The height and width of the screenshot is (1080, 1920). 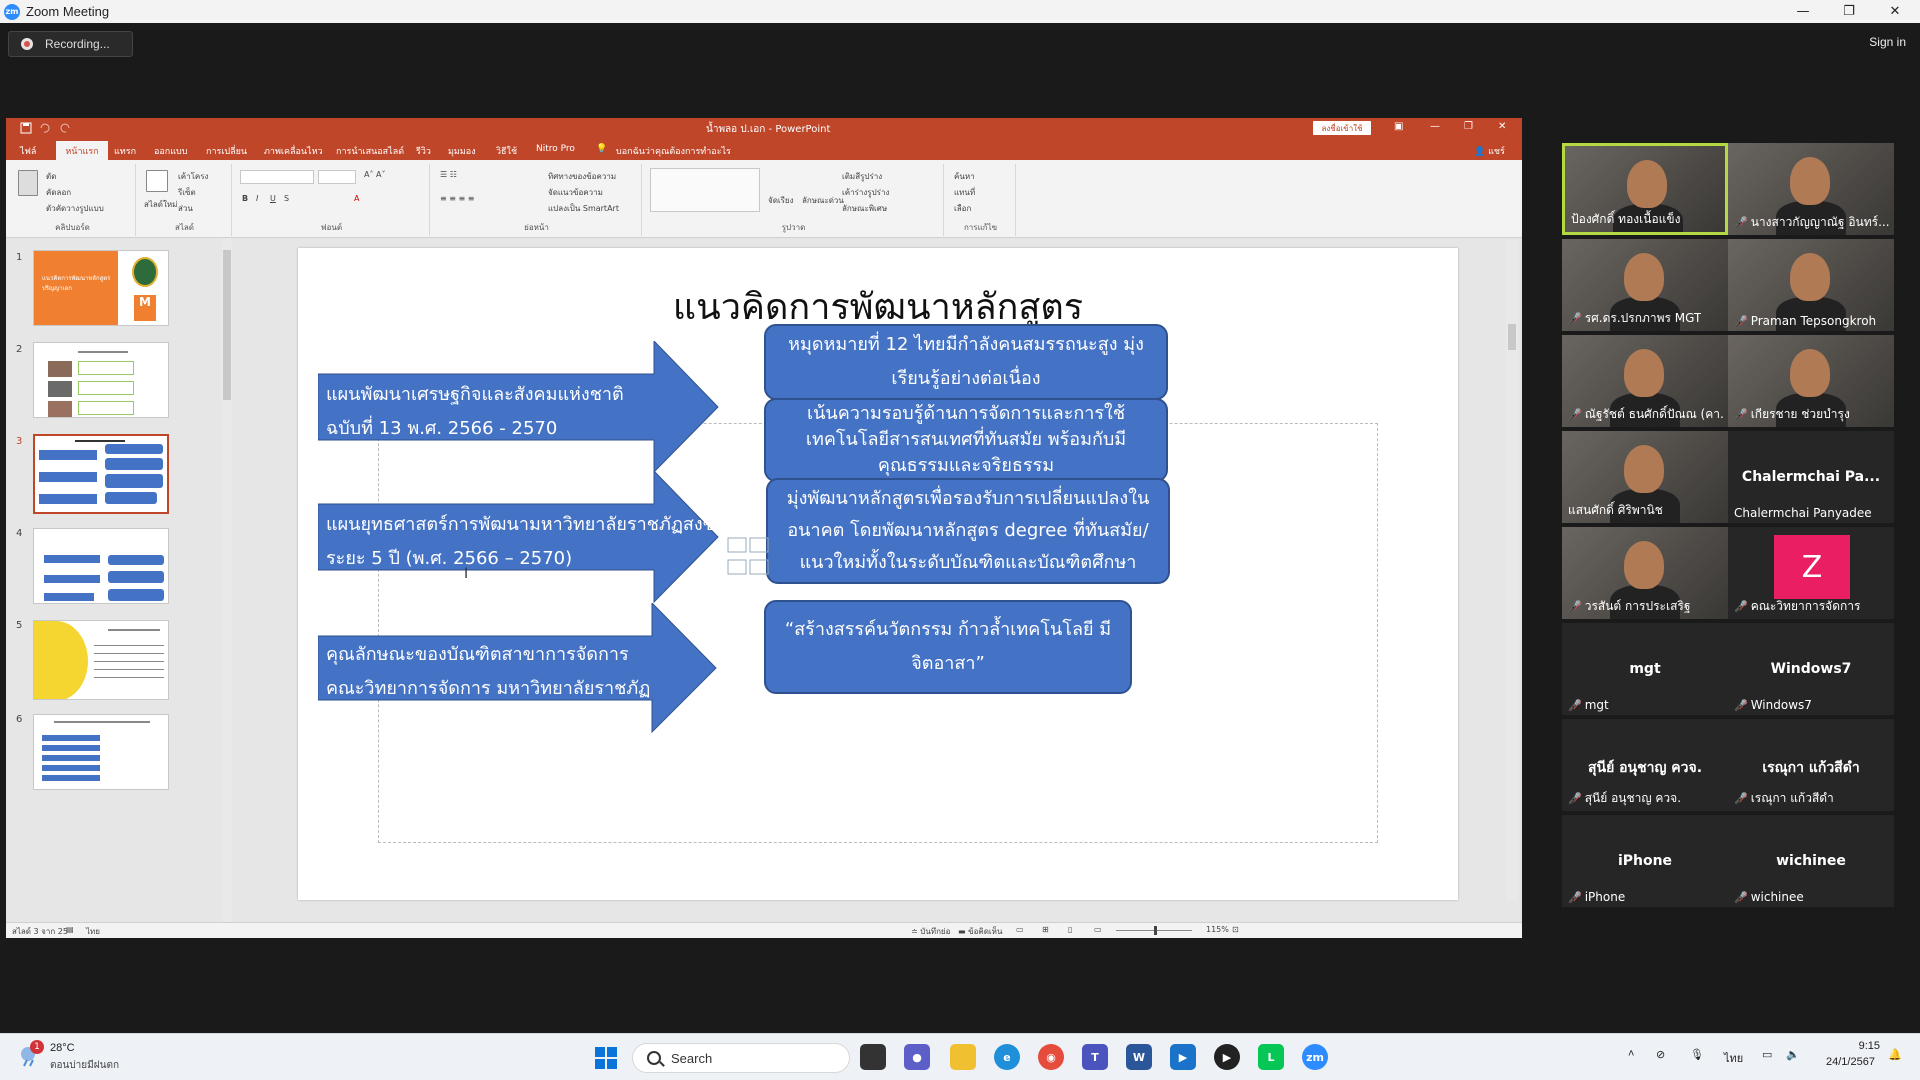 I want to click on participant-tile: Z 🎤̸ คณะวิทยาการจัดการ, so click(x=1811, y=573).